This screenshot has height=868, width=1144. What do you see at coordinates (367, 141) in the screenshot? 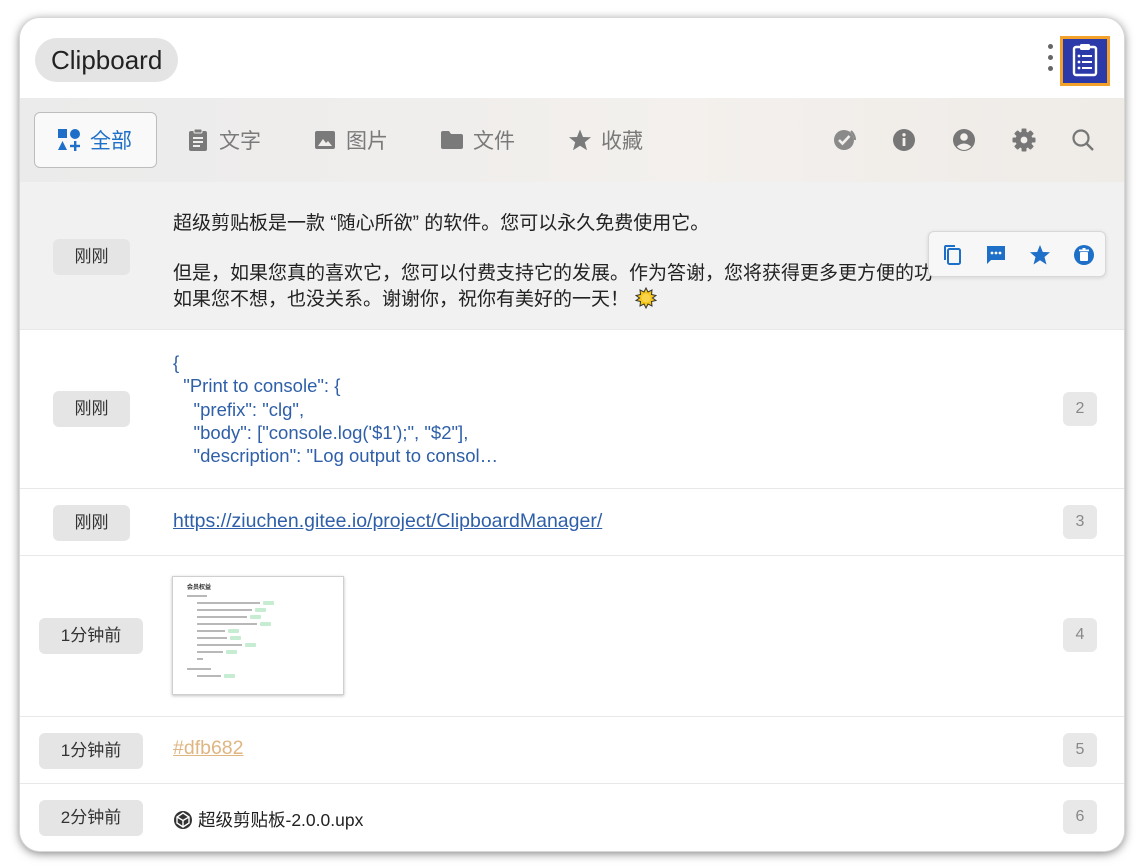
I see `tab-images-label: 图片` at bounding box center [367, 141].